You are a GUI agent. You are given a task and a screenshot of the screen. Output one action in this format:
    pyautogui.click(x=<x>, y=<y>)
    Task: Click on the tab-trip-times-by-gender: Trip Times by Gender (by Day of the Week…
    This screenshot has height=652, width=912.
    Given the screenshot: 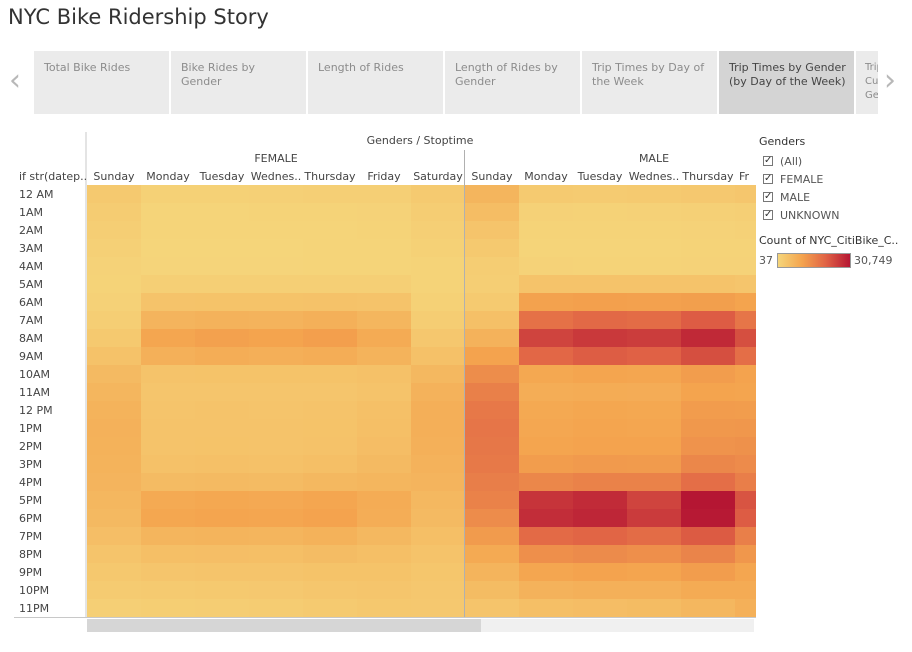 What is the action you would take?
    pyautogui.click(x=786, y=82)
    